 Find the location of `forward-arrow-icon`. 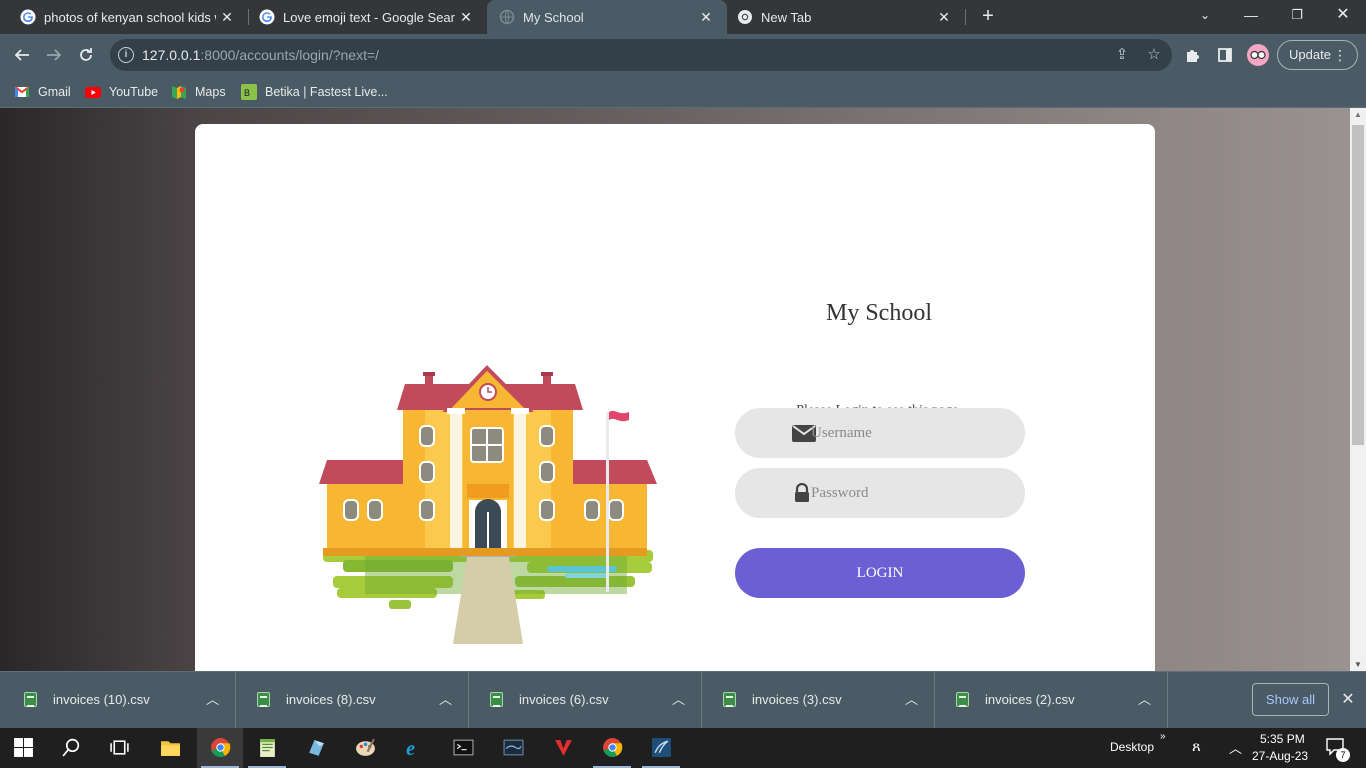

forward-arrow-icon is located at coordinates (54, 55).